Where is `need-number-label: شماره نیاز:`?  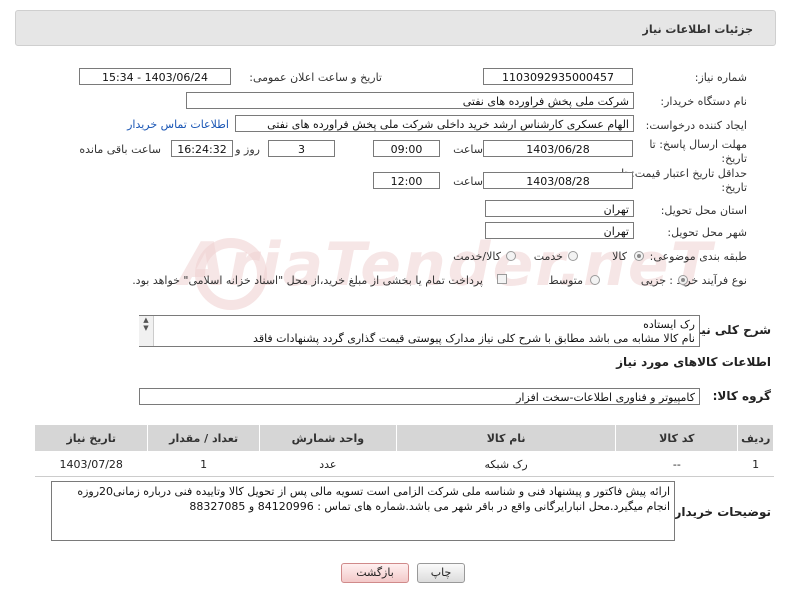
need-number-label: شماره نیاز: is located at coordinates (720, 77).